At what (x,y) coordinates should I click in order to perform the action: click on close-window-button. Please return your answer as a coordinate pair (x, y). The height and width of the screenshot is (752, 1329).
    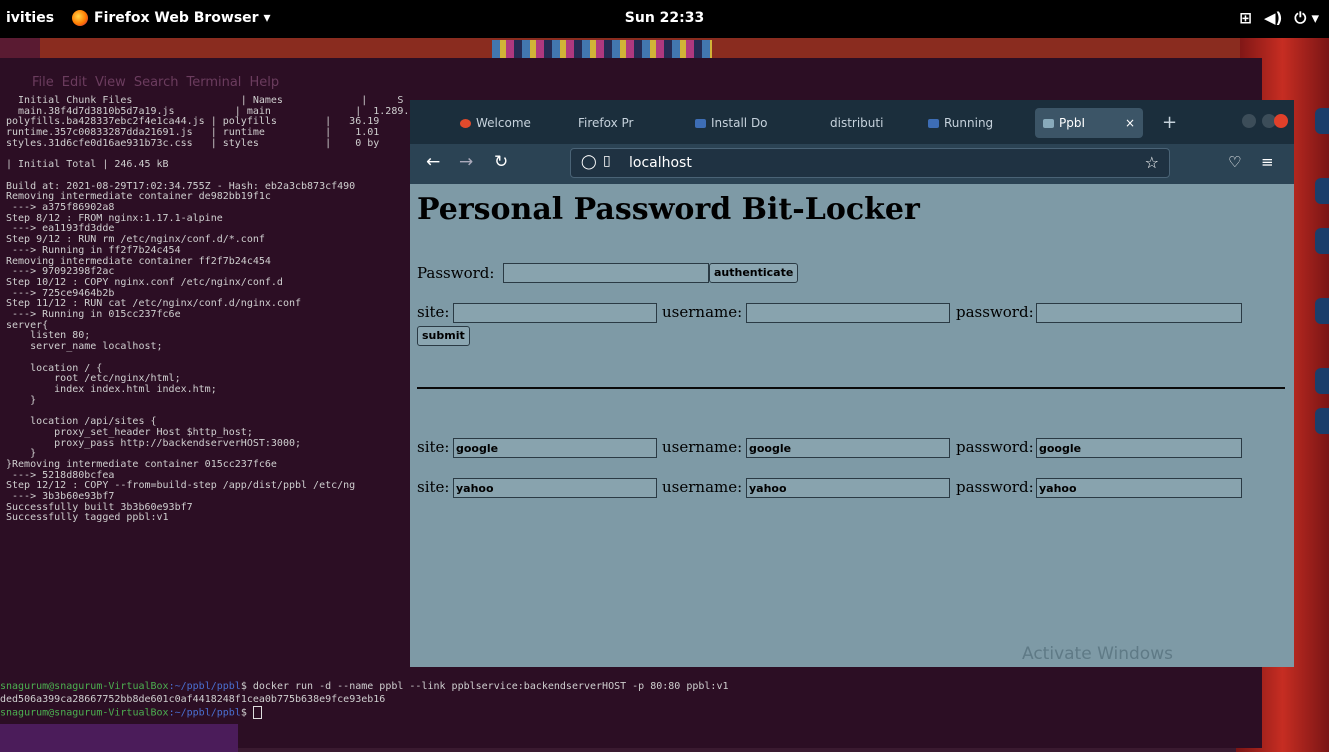
    Looking at the image, I should click on (1281, 121).